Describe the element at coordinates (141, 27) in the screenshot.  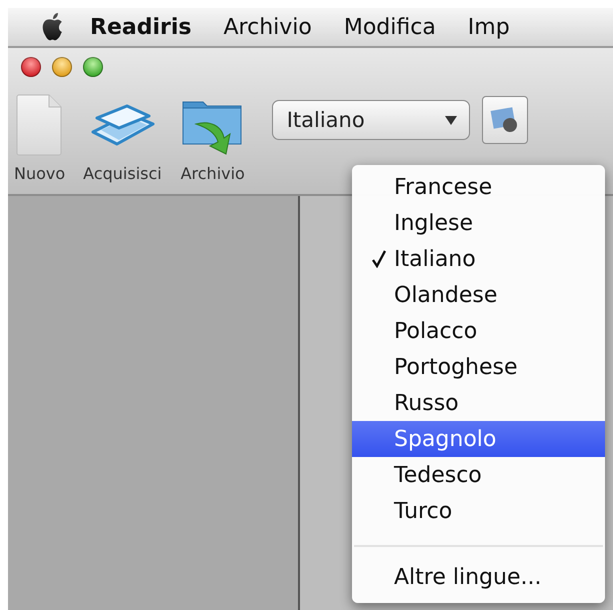
I see `app-menu: Readiris` at that location.